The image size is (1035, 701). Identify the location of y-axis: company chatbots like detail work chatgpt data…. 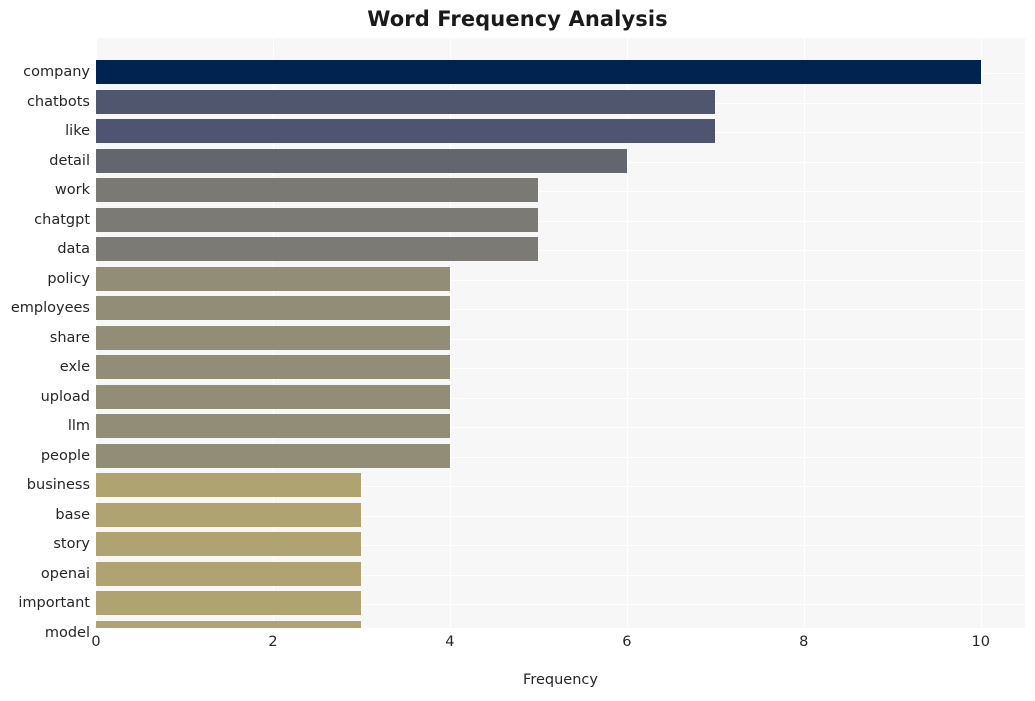
(45, 339).